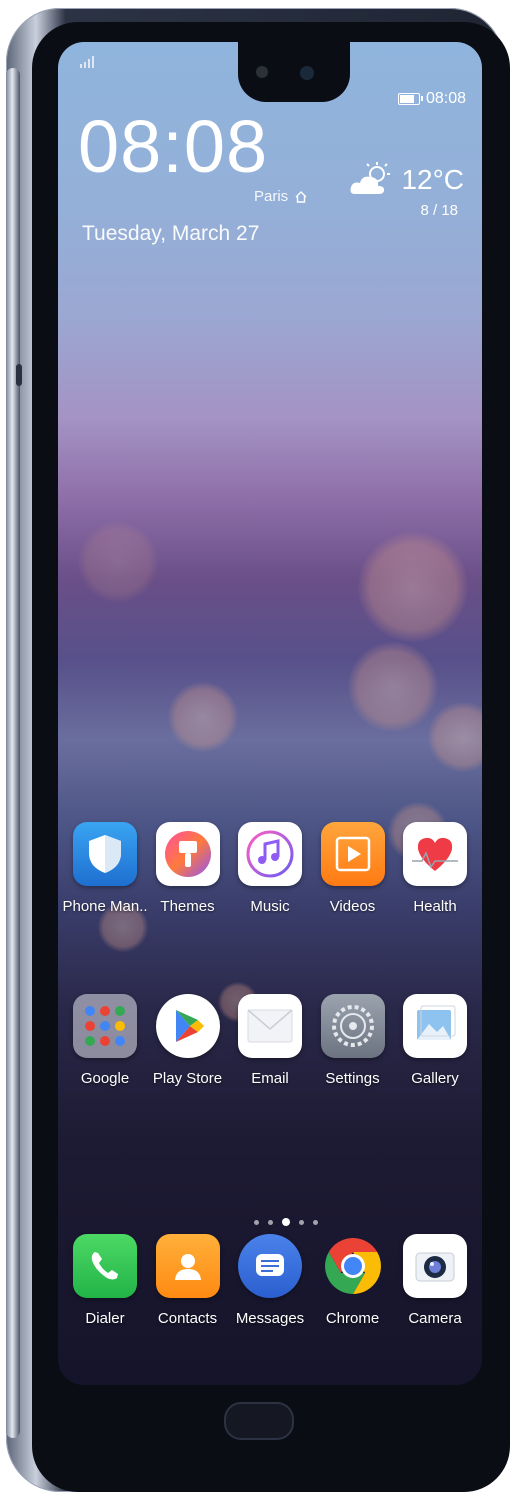 Image resolution: width=512 pixels, height=1500 pixels. I want to click on app-phone-manager: Phone Man.., so click(105, 868).